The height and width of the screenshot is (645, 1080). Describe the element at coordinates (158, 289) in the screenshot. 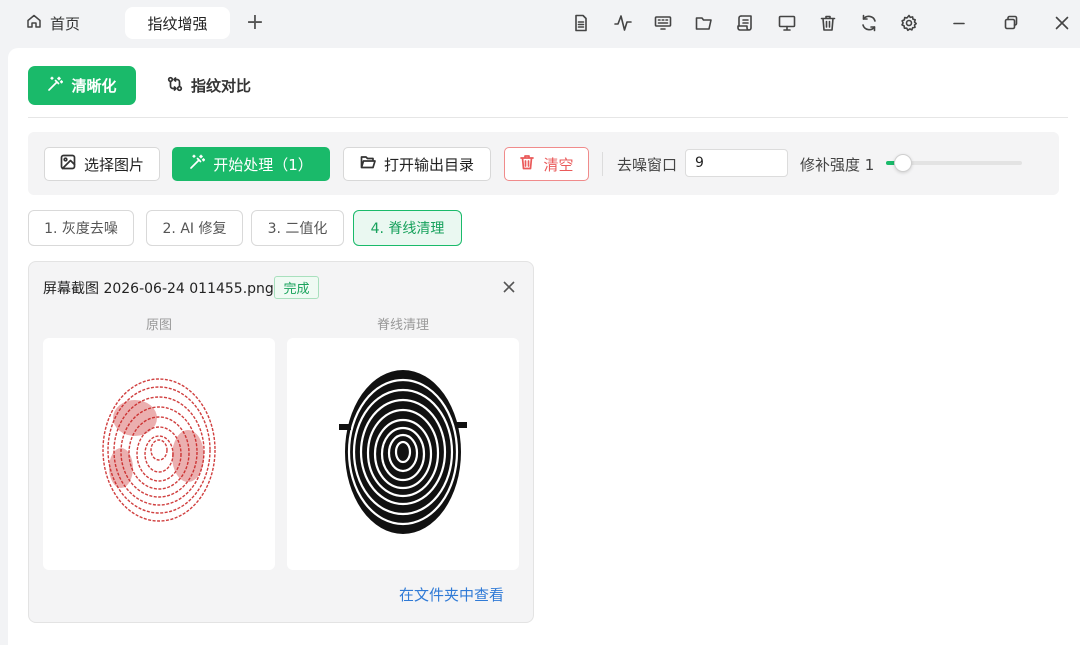

I see `file-name: 屏幕截图 2026-06-24 011455.png` at that location.